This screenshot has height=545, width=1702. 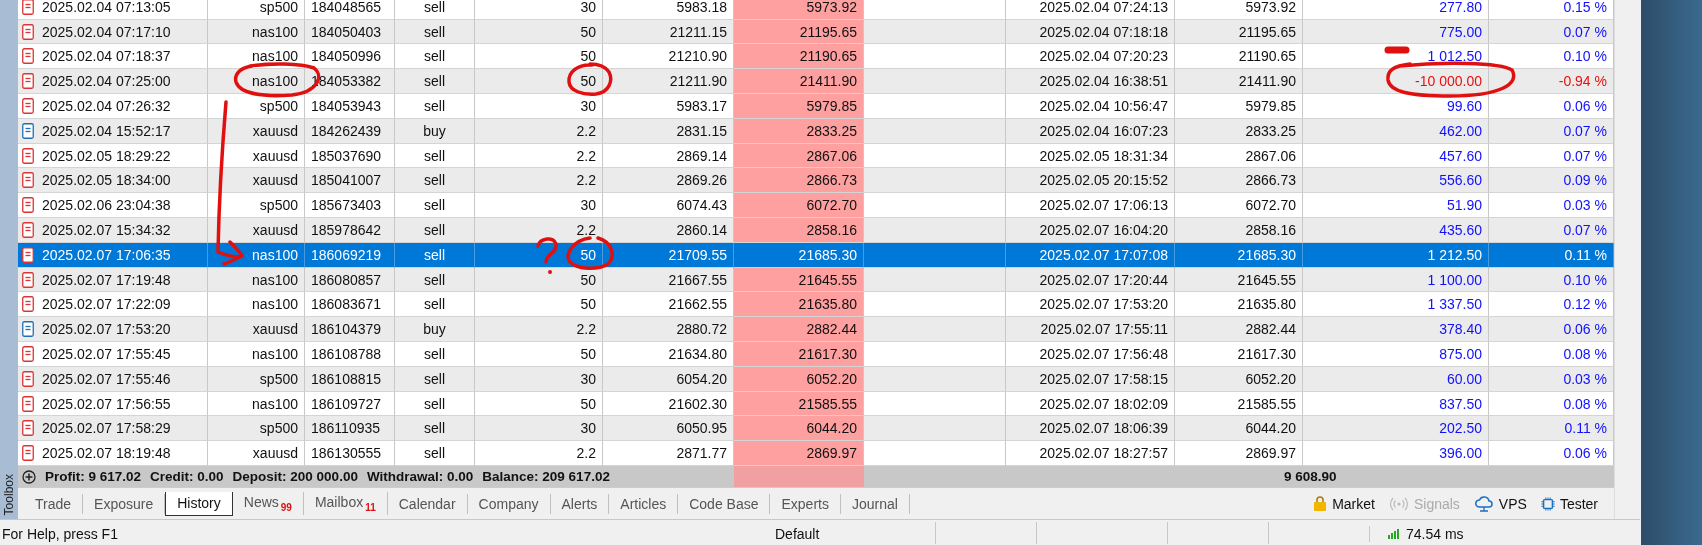 What do you see at coordinates (816, 57) in the screenshot?
I see `table-row: 2025.02.04 07:18:37 nas100 184050996 sell 50 21210.90 21190.65 2025.02.04 07:20:23 21190.65 1 012.50 0.10 %` at bounding box center [816, 57].